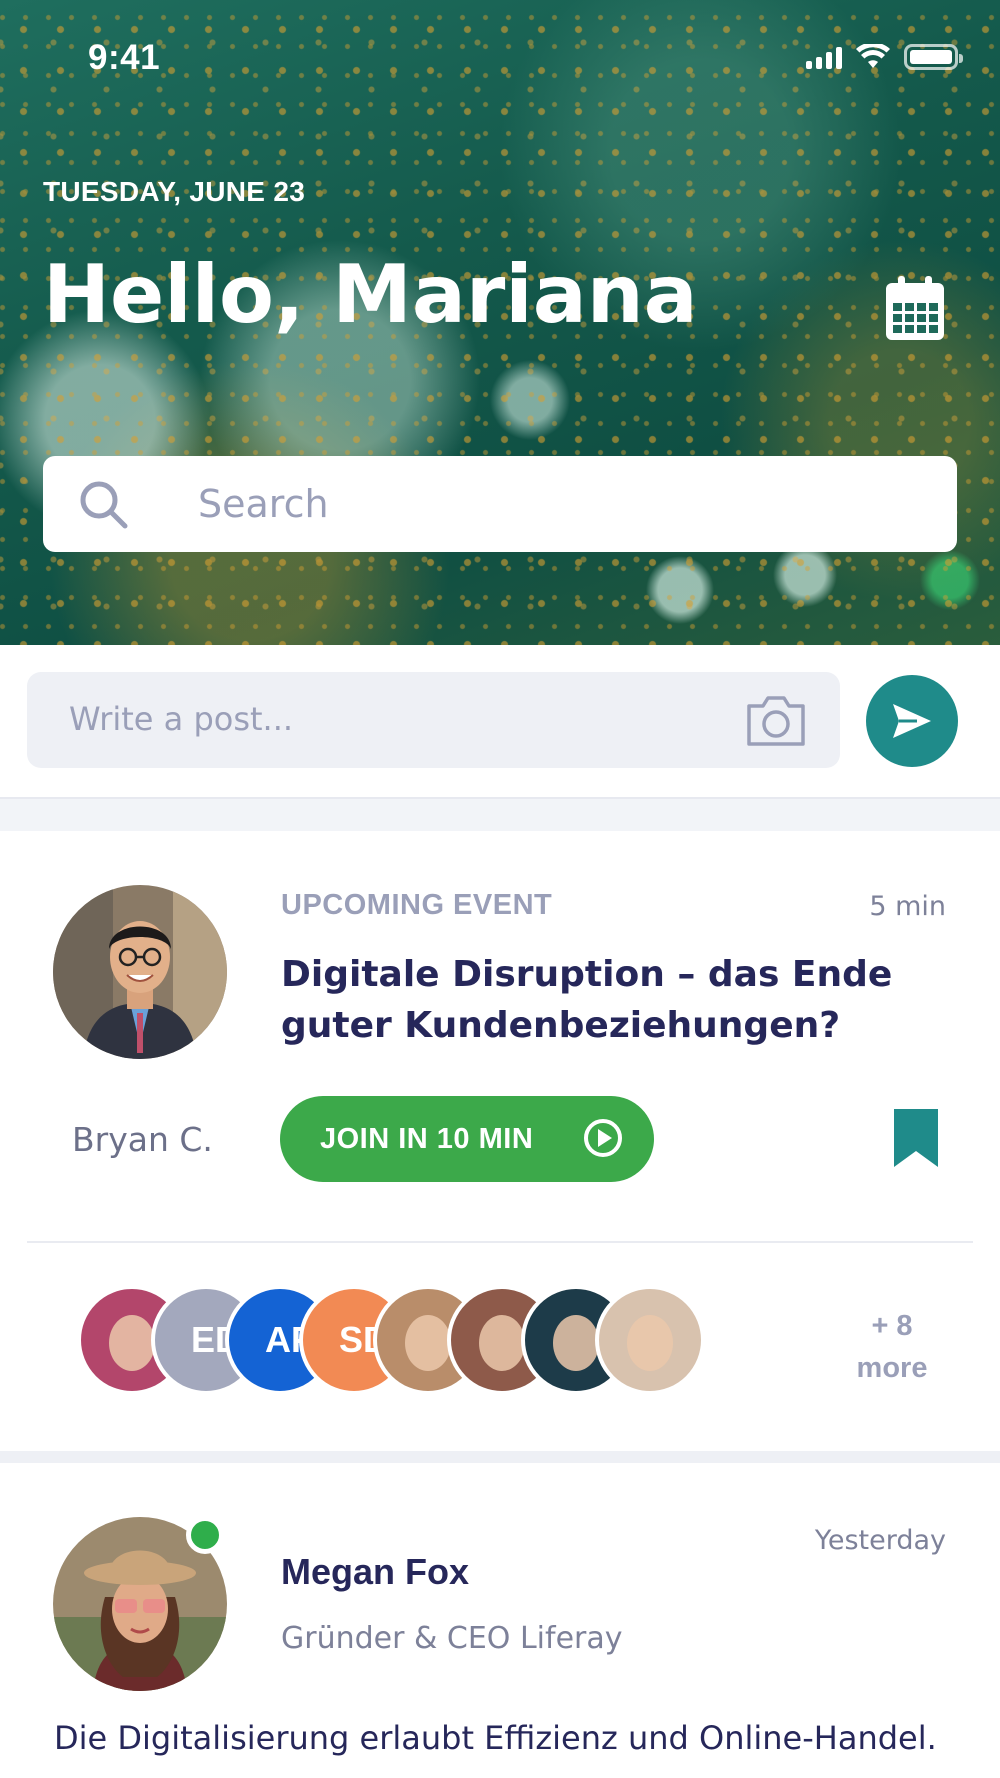 The width and height of the screenshot is (1000, 1778). Describe the element at coordinates (603, 1138) in the screenshot. I see `play-icon` at that location.